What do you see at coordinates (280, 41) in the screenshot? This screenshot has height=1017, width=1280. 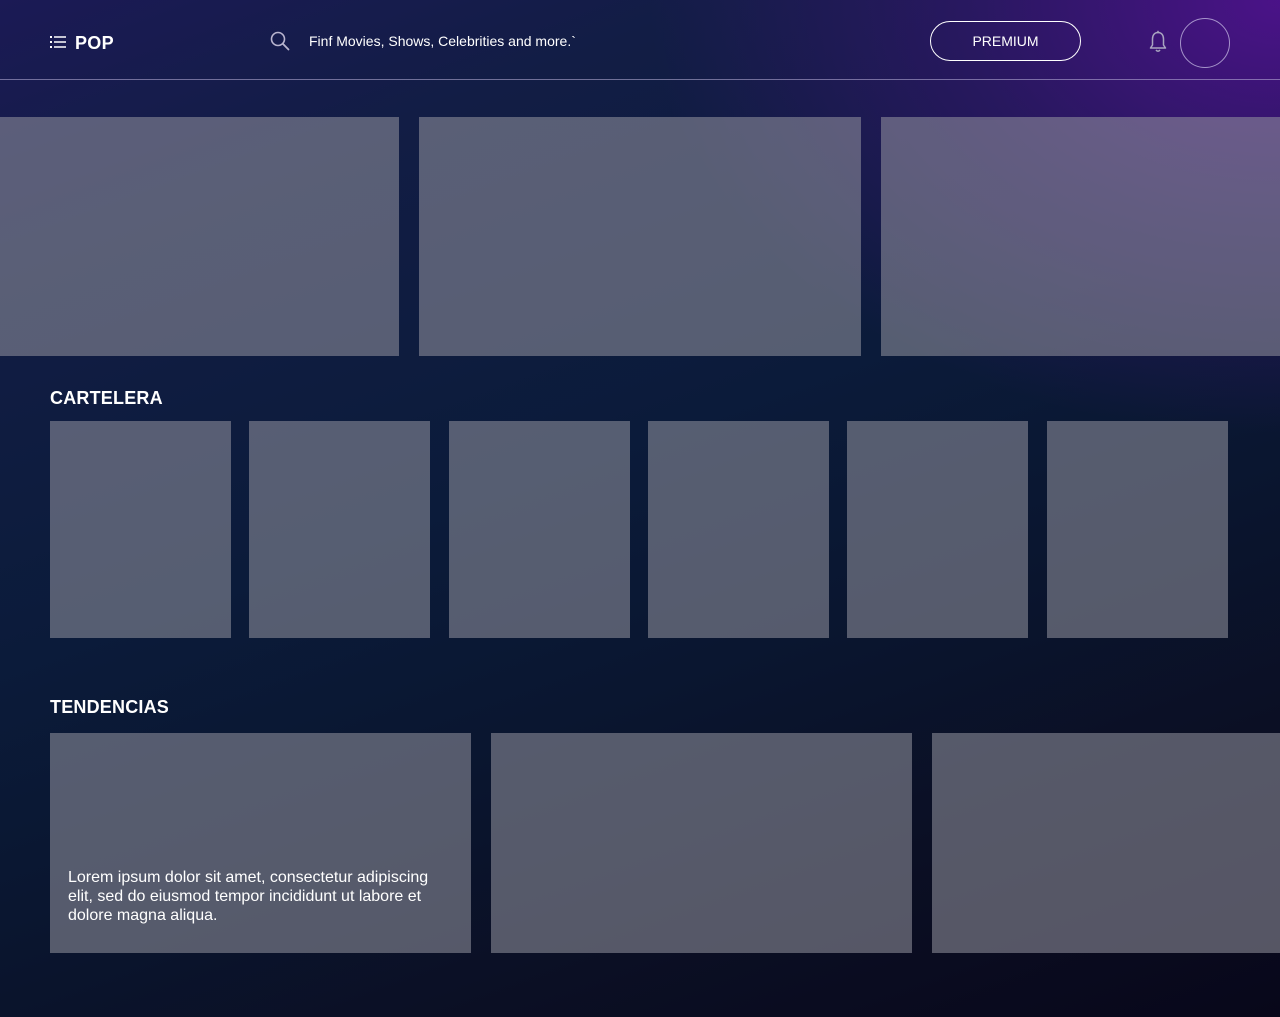 I see `search-icon` at bounding box center [280, 41].